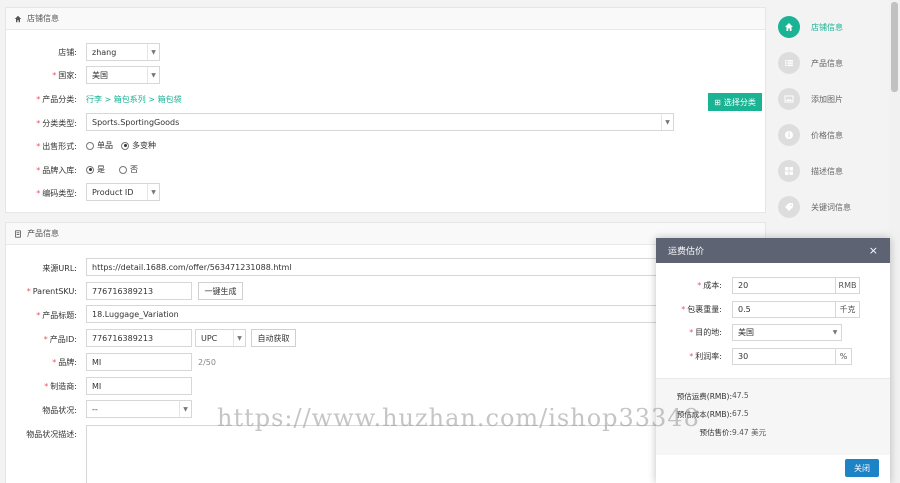  Describe the element at coordinates (810, 99) in the screenshot. I see `step-add-images: 添加图片` at that location.